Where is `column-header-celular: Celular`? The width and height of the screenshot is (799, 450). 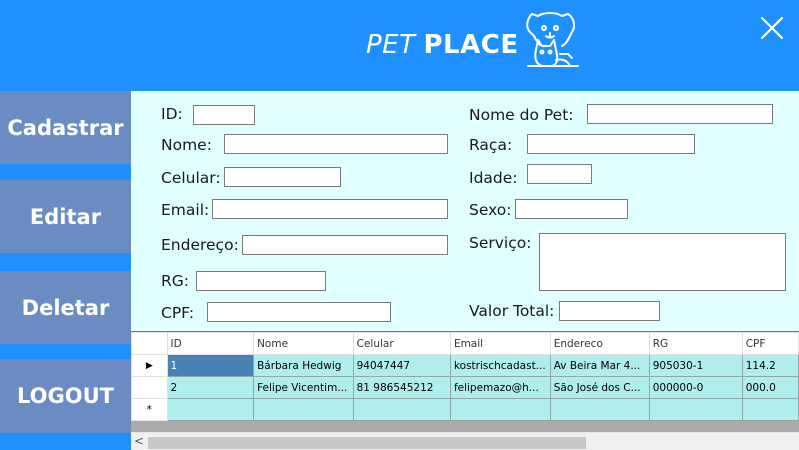 column-header-celular: Celular is located at coordinates (401, 343).